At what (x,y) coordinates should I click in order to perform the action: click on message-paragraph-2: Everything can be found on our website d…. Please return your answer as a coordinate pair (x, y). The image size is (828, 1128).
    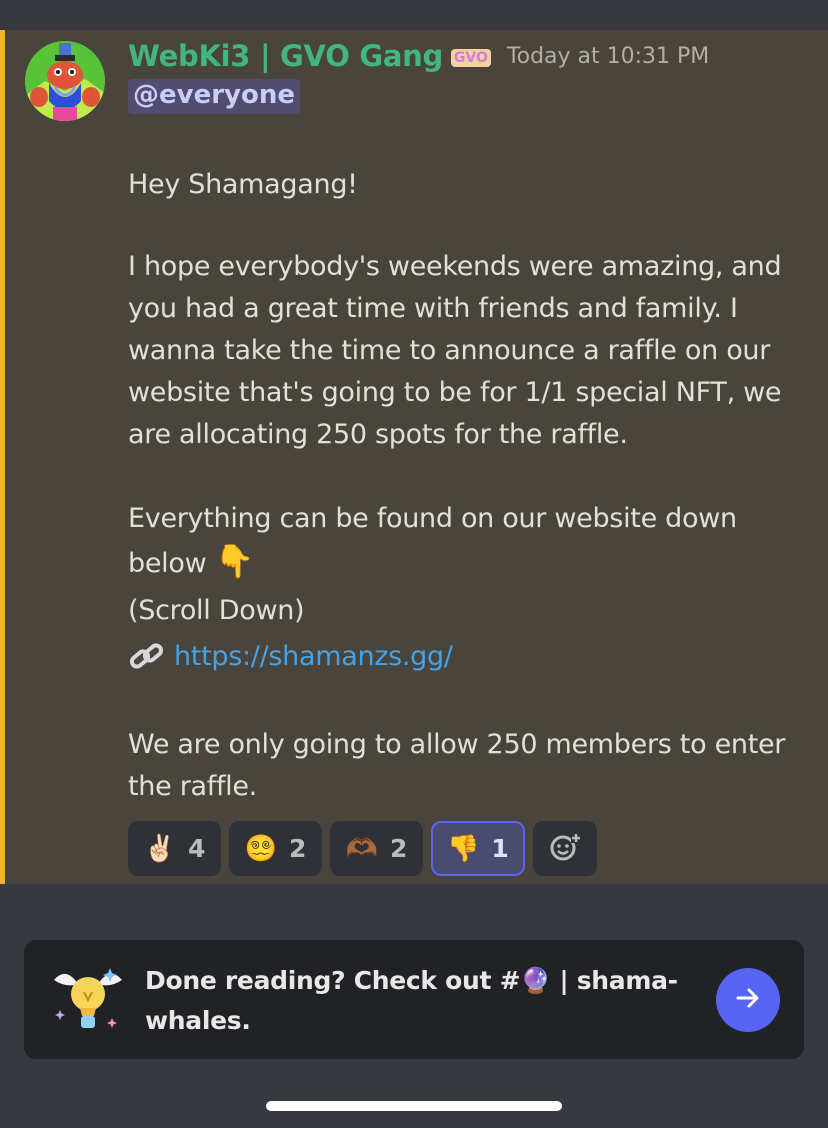
    Looking at the image, I should click on (473, 541).